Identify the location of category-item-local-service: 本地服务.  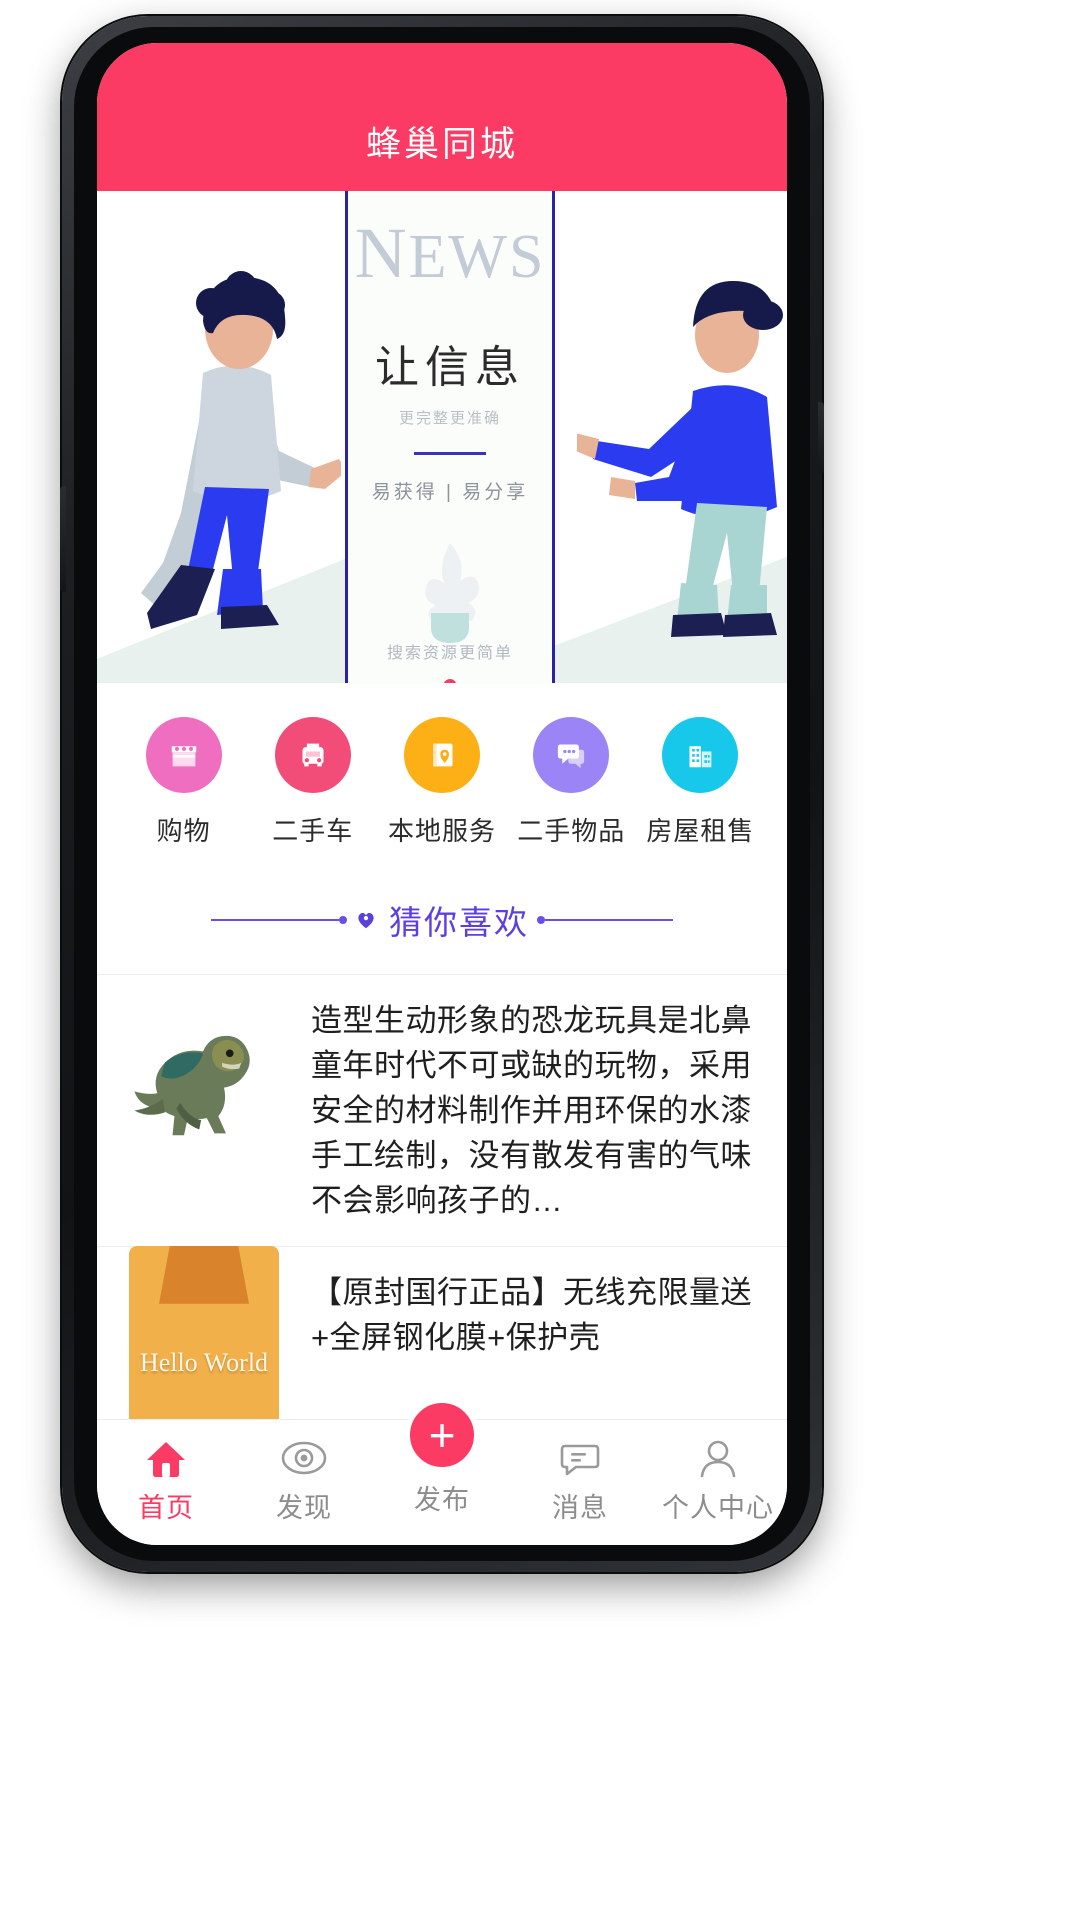
(441, 782).